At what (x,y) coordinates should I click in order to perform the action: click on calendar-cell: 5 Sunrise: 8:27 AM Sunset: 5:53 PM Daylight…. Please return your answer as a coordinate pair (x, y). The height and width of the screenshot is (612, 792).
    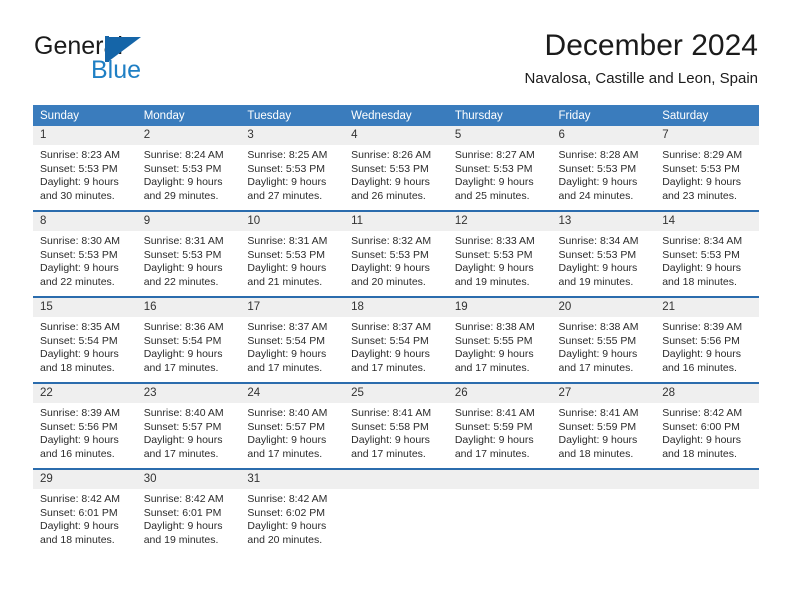
    Looking at the image, I should click on (499, 168).